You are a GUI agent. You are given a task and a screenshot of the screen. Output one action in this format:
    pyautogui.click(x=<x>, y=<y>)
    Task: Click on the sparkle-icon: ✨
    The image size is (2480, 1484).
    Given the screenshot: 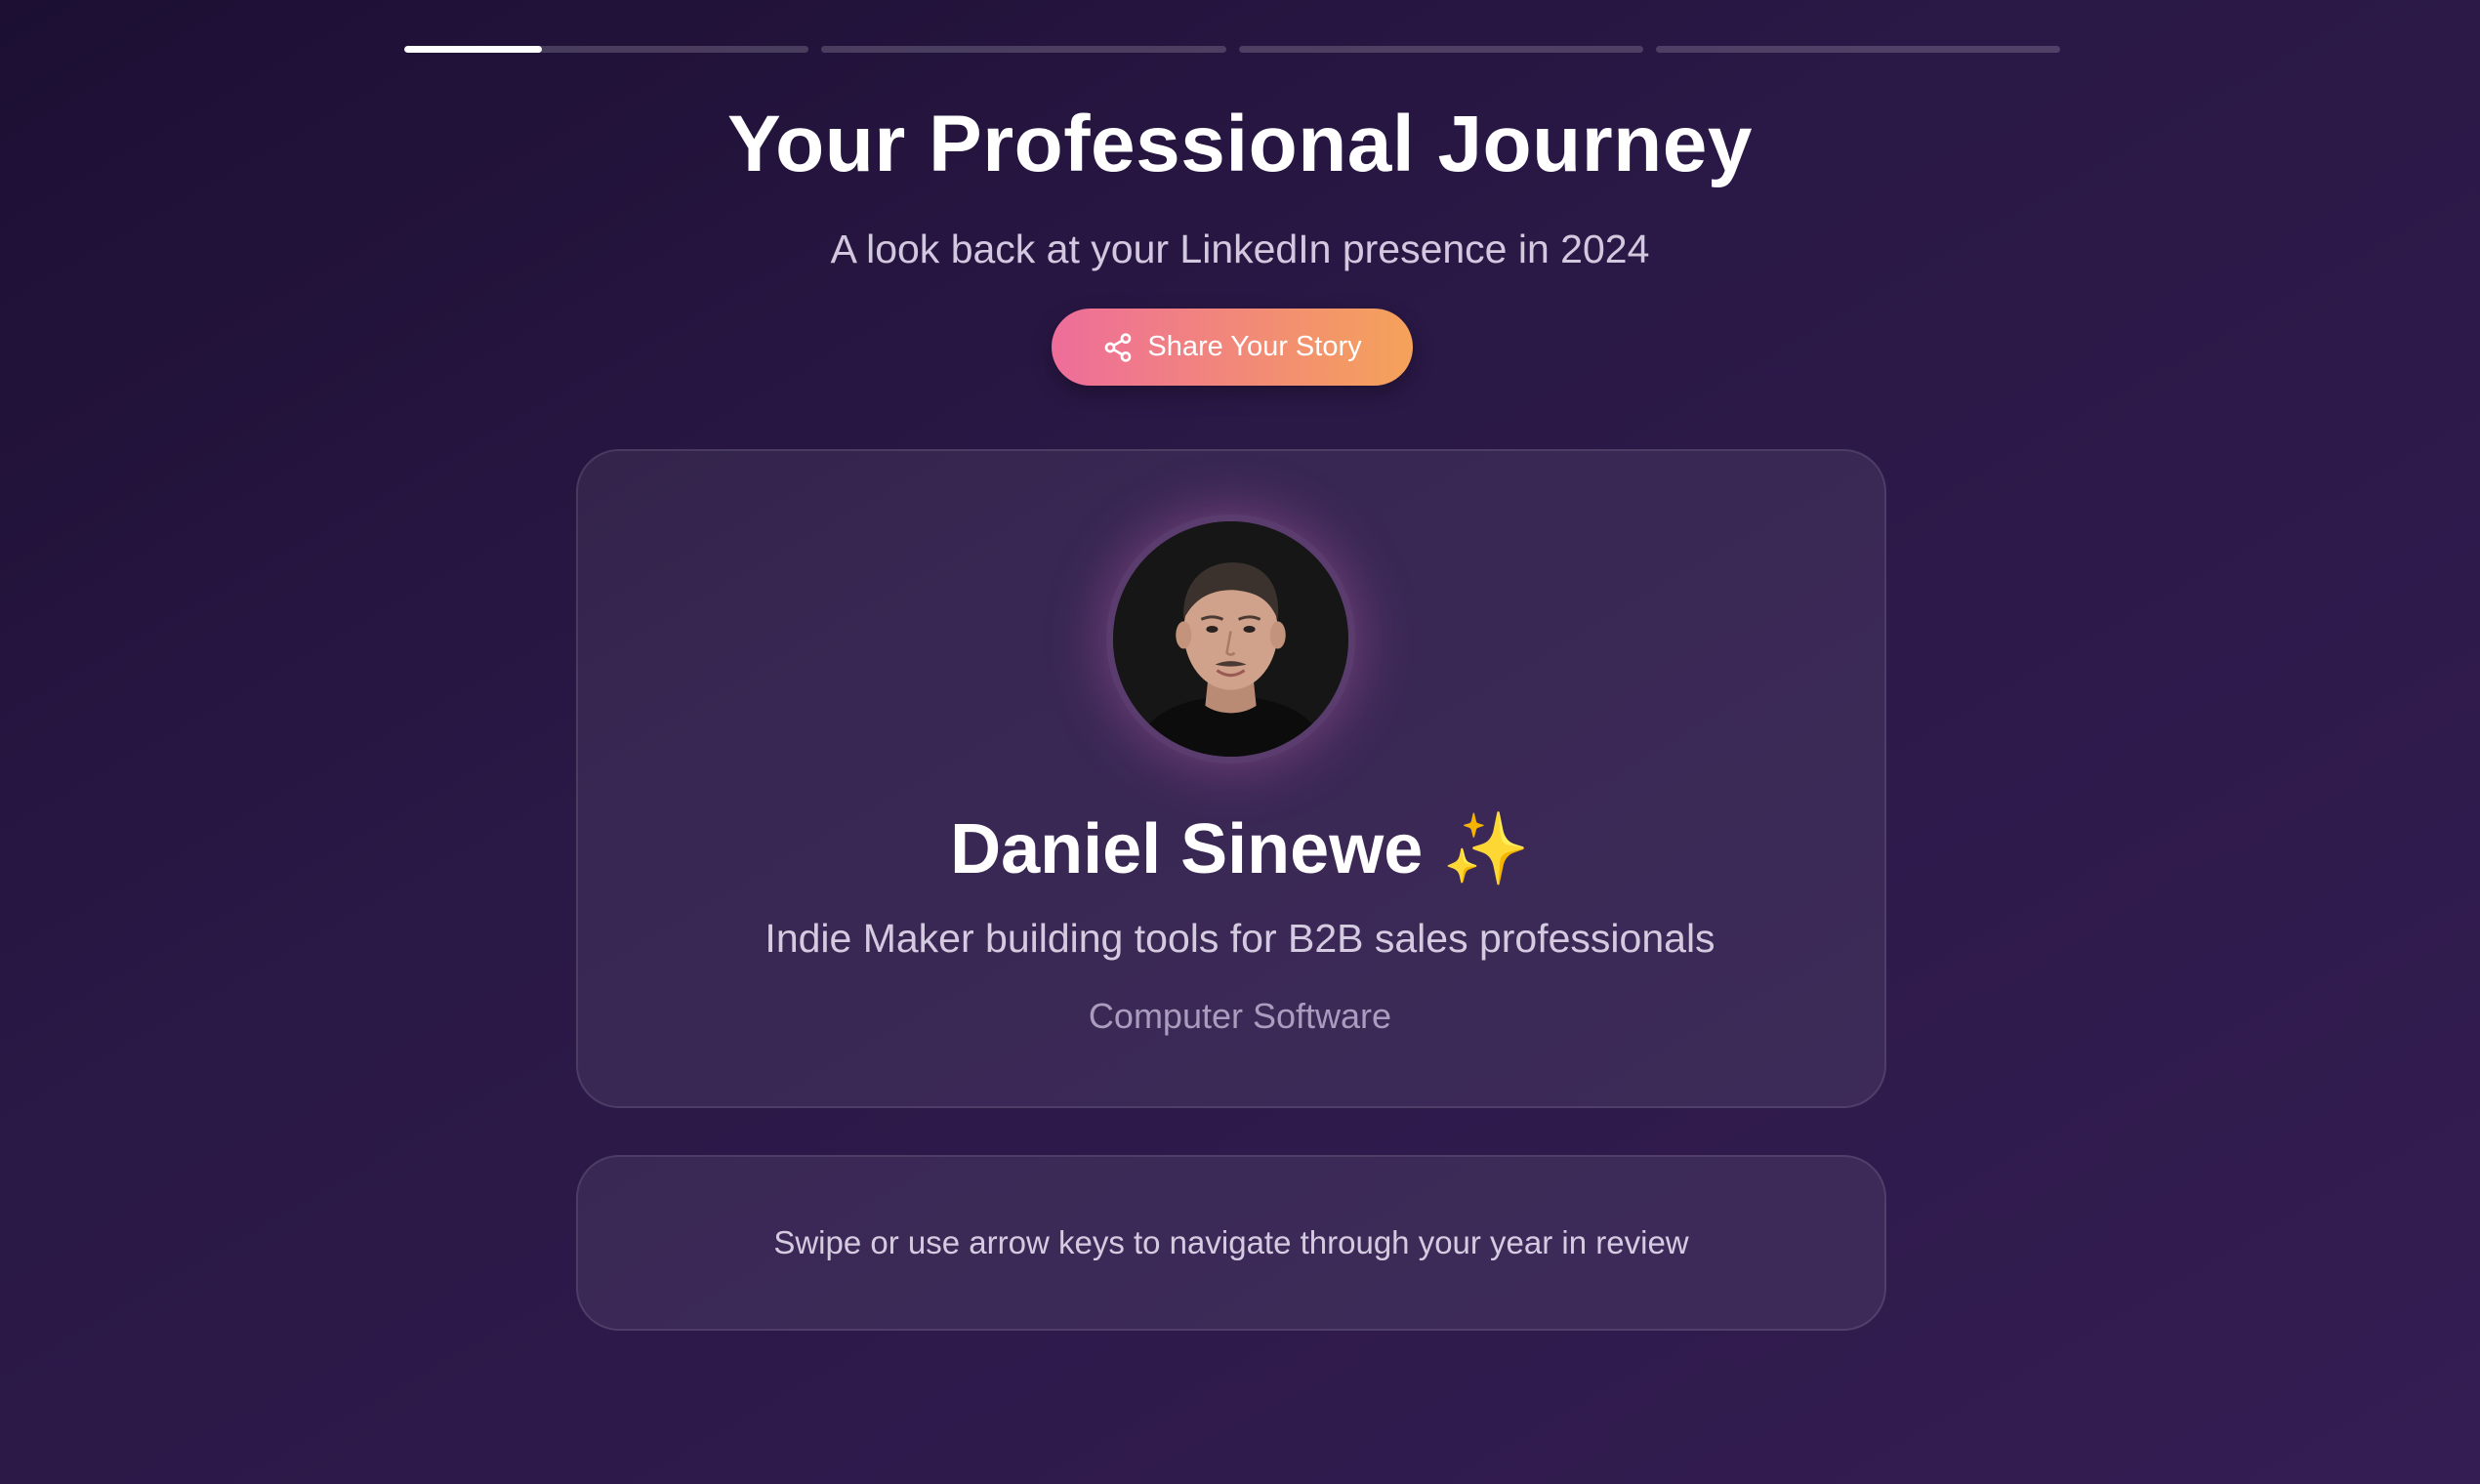 What is the action you would take?
    pyautogui.click(x=1486, y=849)
    